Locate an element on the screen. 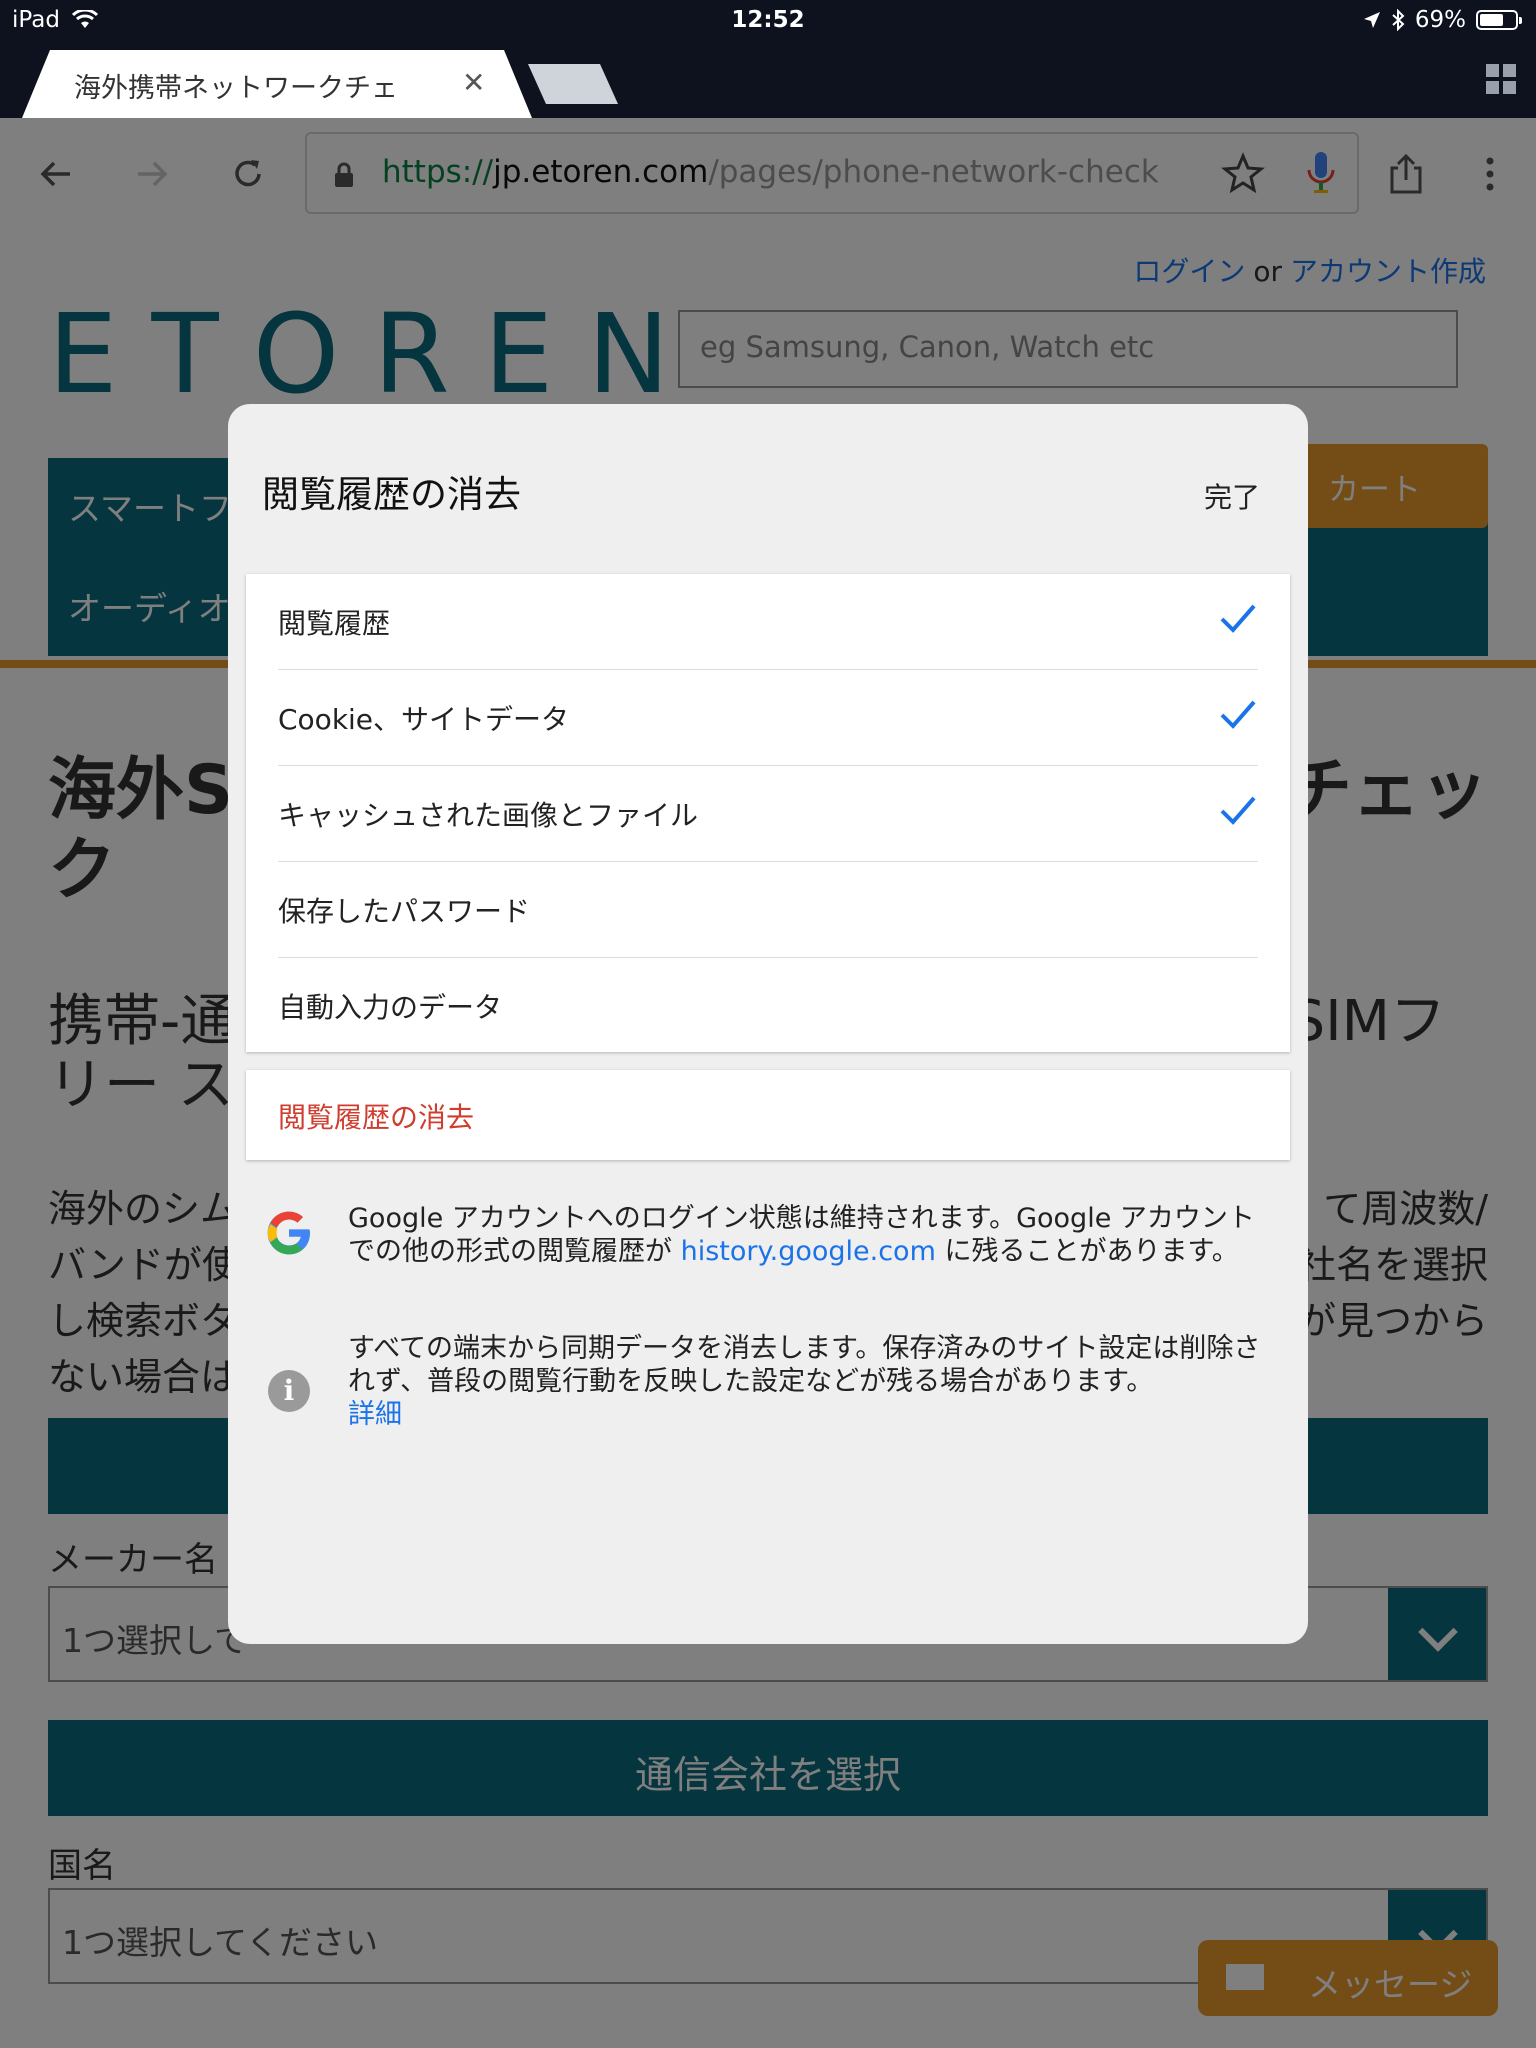  tab-title: 海外携帯ネットワークチェ is located at coordinates (254, 85).